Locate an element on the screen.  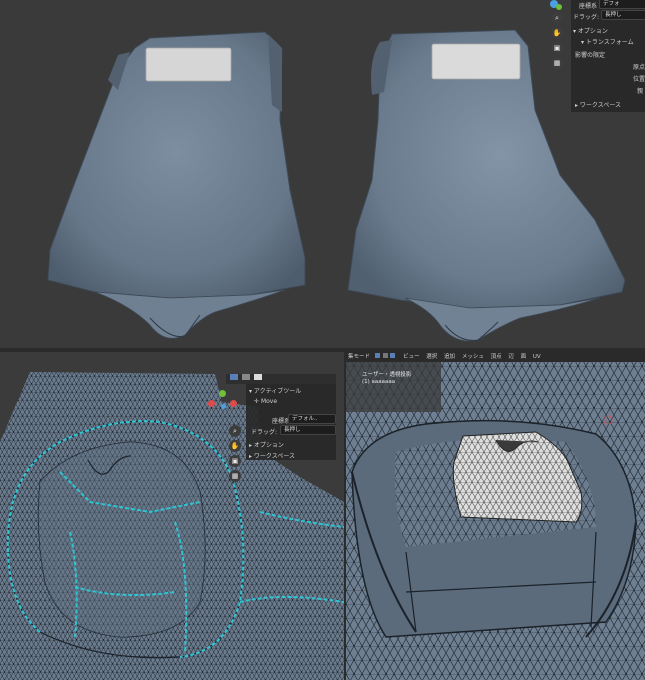
active-tool-section: ▾ アクティブツール is located at coordinates (275, 390).